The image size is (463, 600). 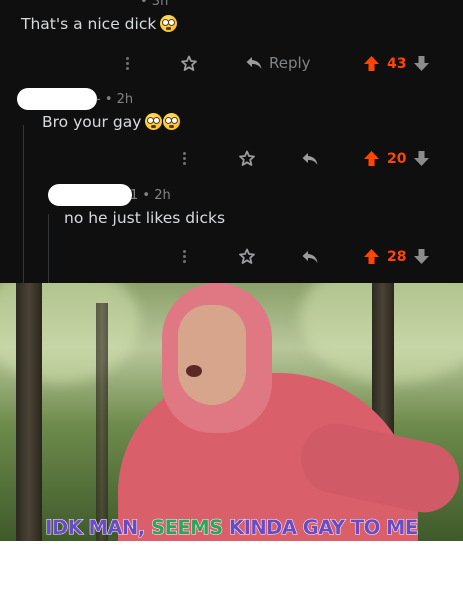 What do you see at coordinates (89, 24) in the screenshot?
I see `comment-text: That's a nice dick` at bounding box center [89, 24].